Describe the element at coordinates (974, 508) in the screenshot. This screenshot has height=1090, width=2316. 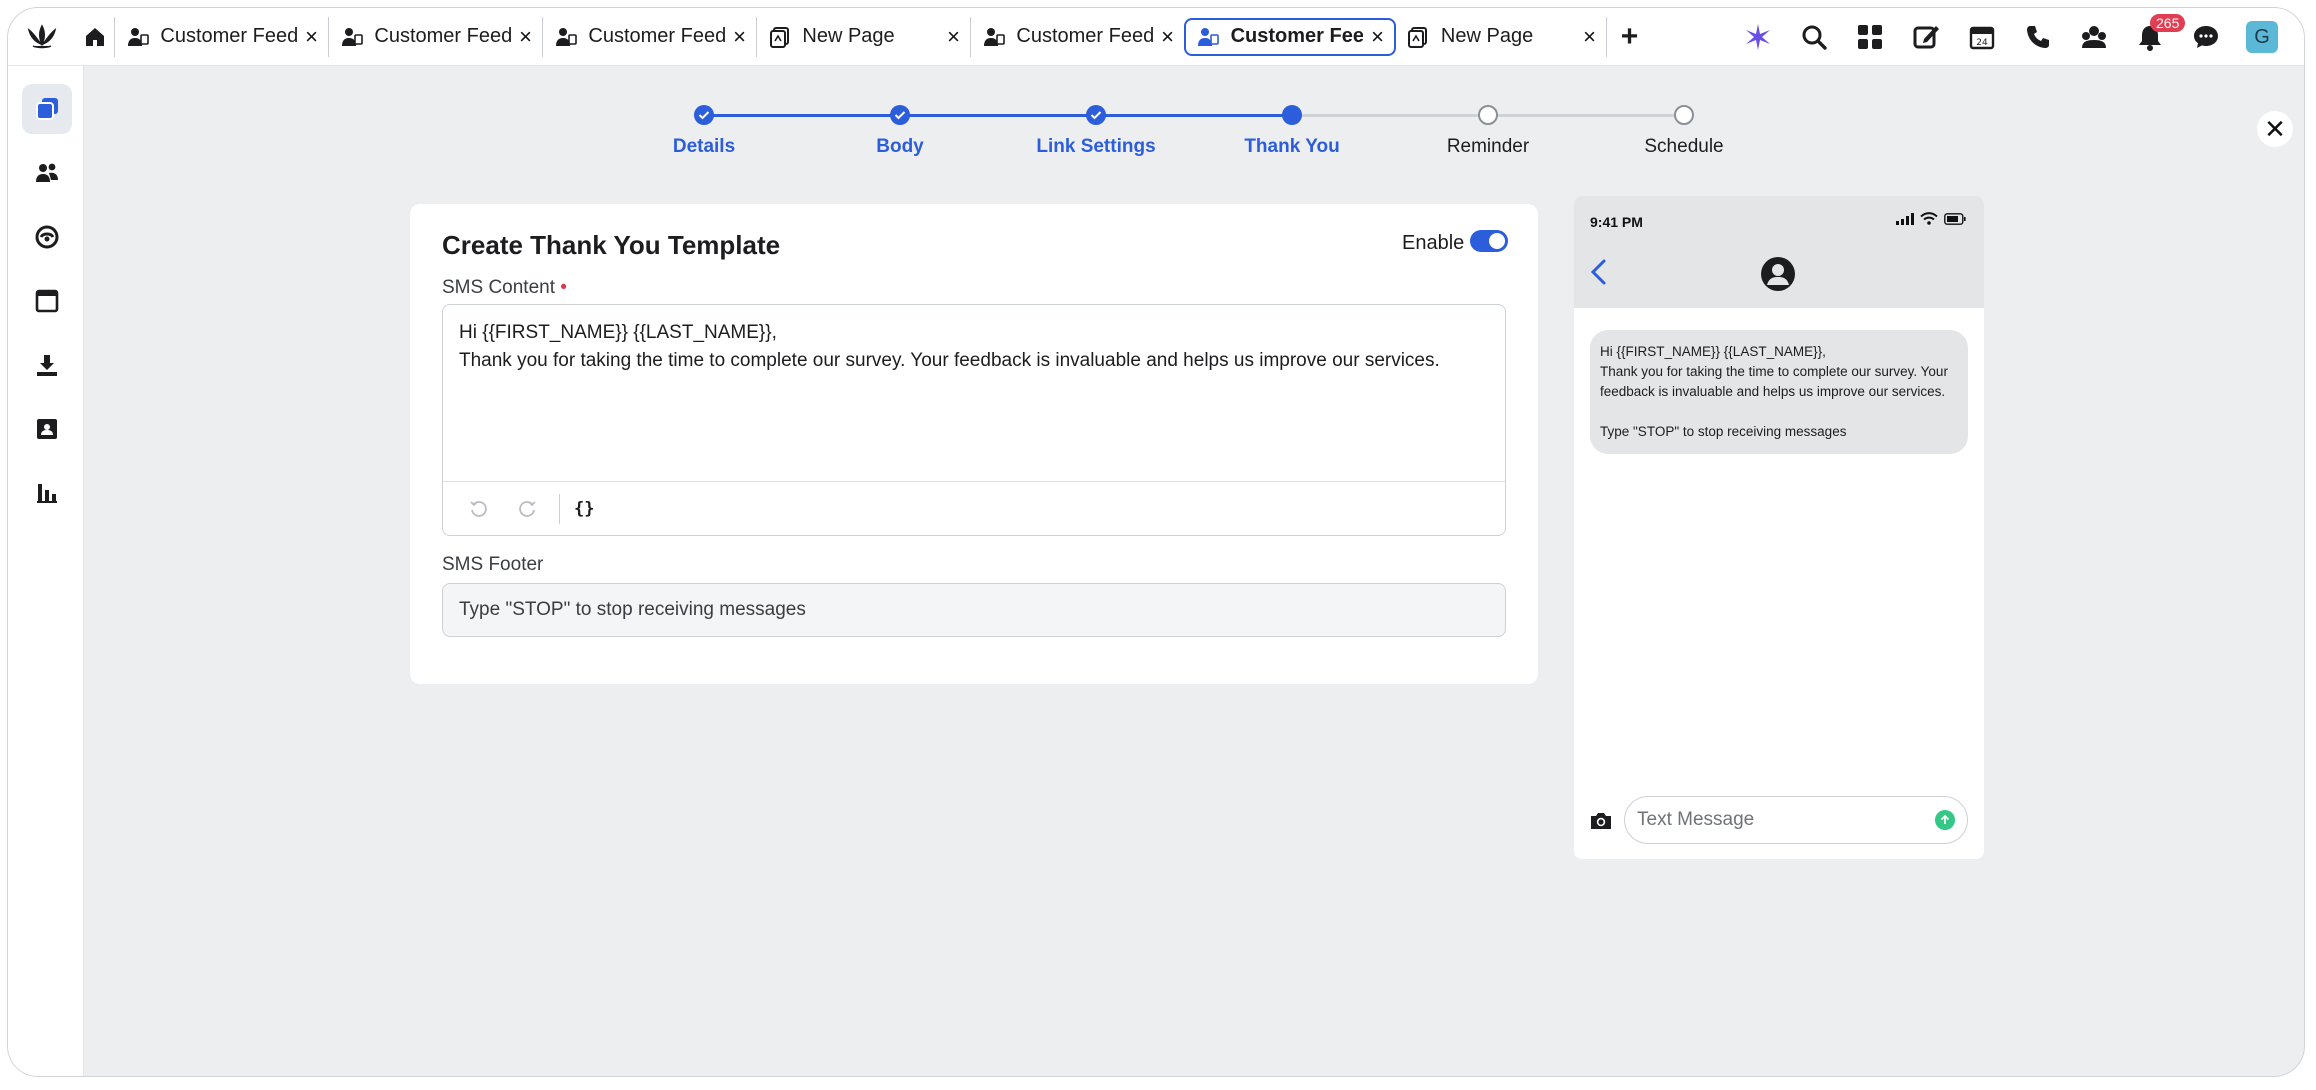
I see `editor-toolbar: {}` at that location.